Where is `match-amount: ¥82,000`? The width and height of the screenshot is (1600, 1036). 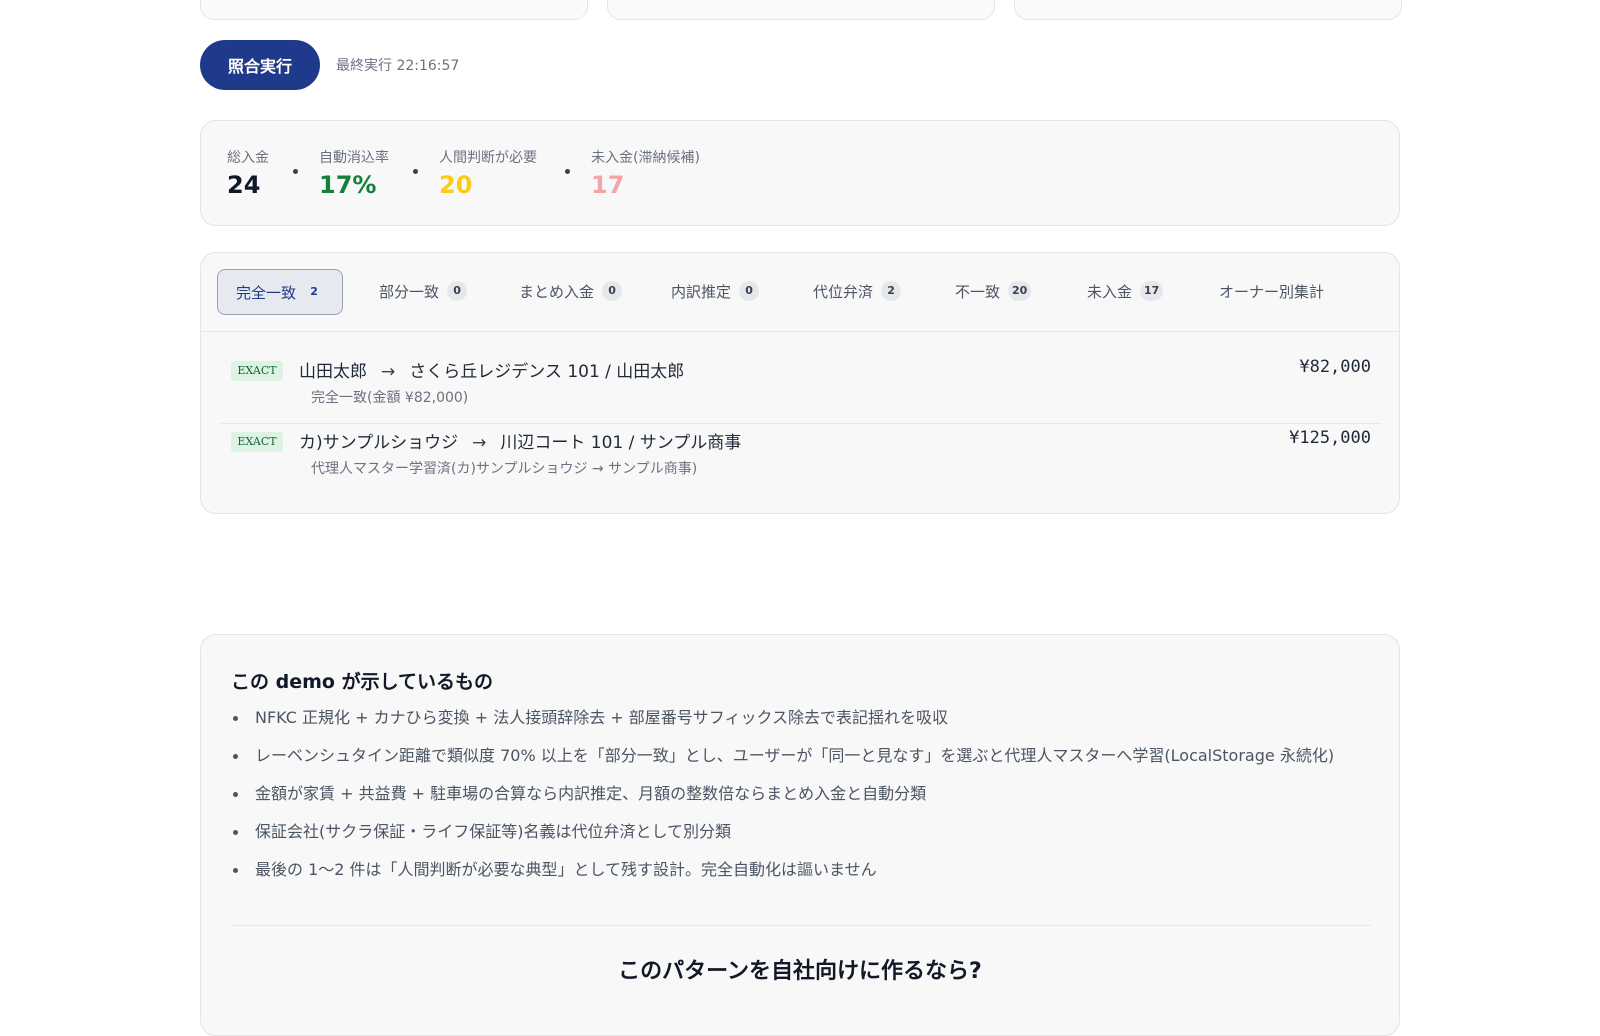
match-amount: ¥82,000 is located at coordinates (1335, 367).